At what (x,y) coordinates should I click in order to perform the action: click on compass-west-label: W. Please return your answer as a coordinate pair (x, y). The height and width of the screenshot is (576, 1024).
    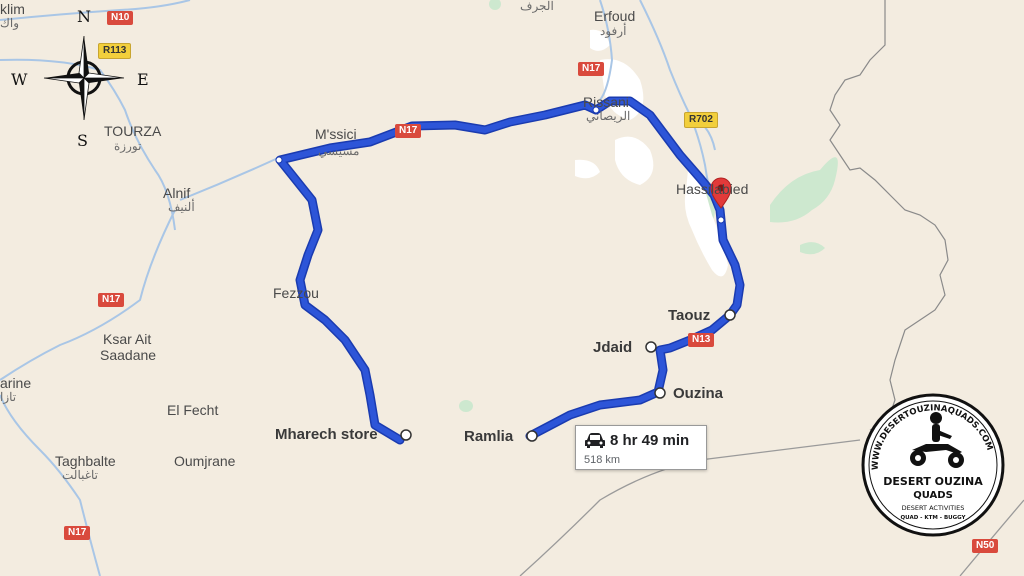
    Looking at the image, I should click on (19, 79).